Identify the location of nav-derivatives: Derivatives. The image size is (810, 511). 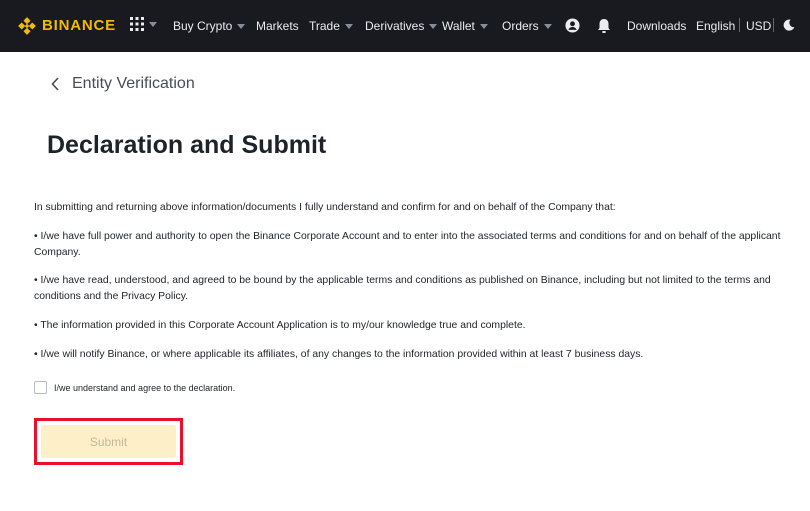
(401, 26).